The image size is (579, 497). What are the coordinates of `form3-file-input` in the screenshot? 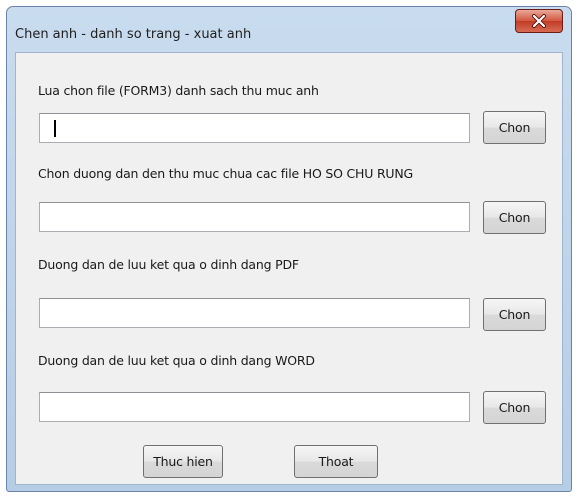 It's located at (254, 128).